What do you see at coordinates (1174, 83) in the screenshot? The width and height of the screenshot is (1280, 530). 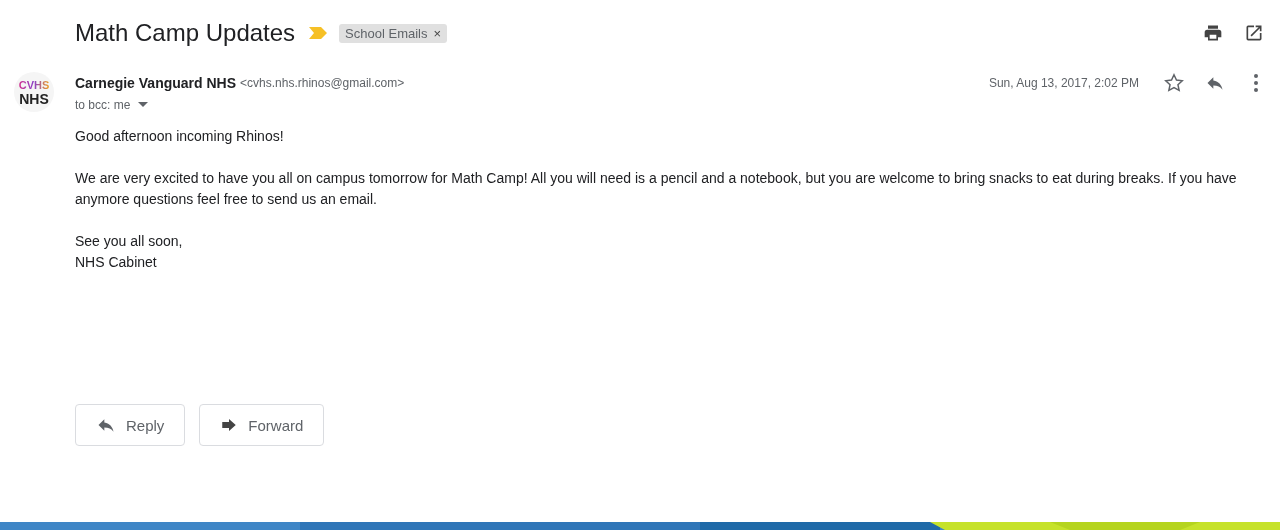 I see `star-icon` at bounding box center [1174, 83].